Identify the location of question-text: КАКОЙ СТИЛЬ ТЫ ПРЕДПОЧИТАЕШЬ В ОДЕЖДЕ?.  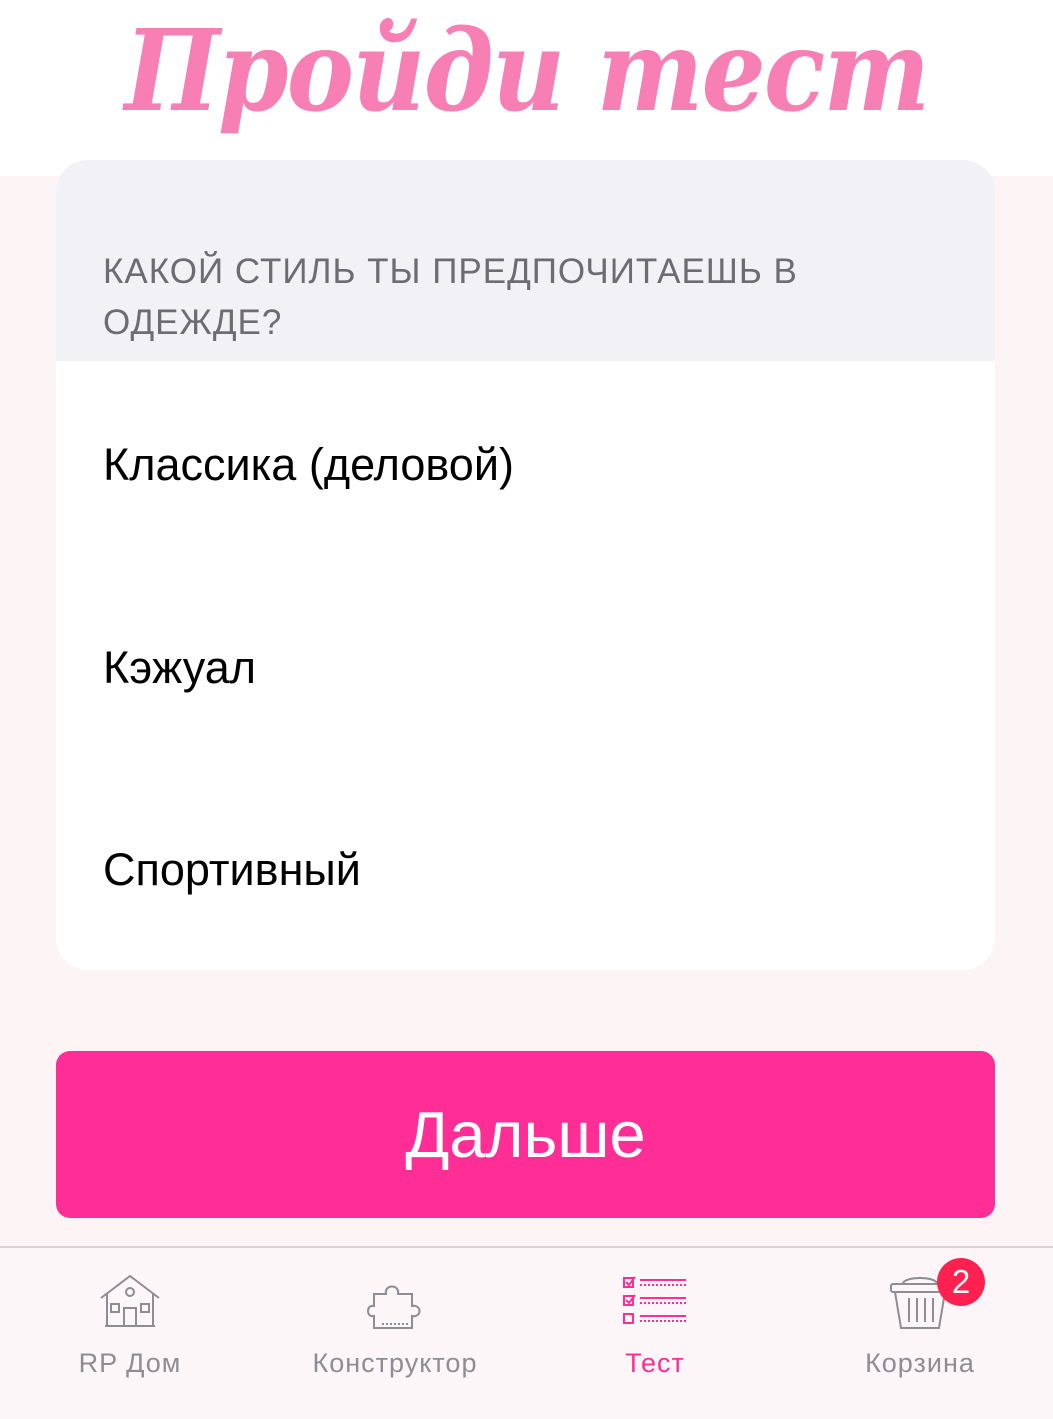
(450, 297).